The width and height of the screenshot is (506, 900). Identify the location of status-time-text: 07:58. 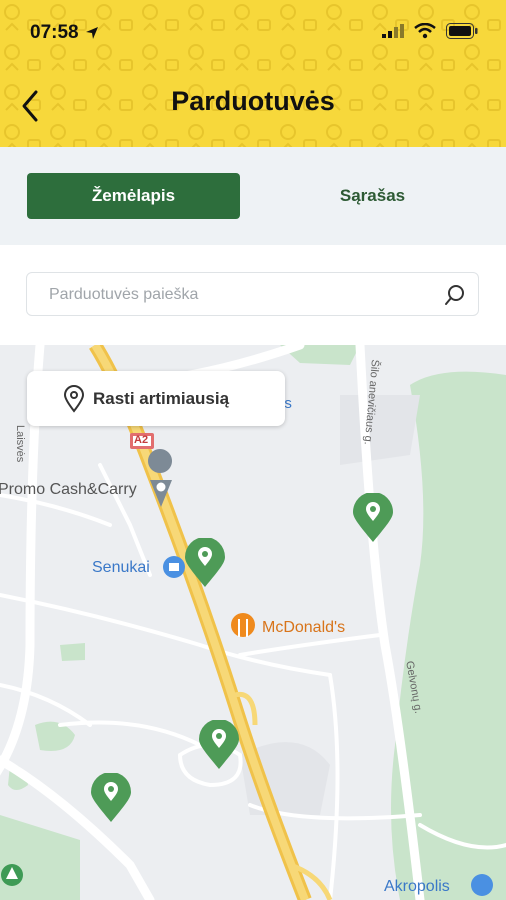
(54, 32).